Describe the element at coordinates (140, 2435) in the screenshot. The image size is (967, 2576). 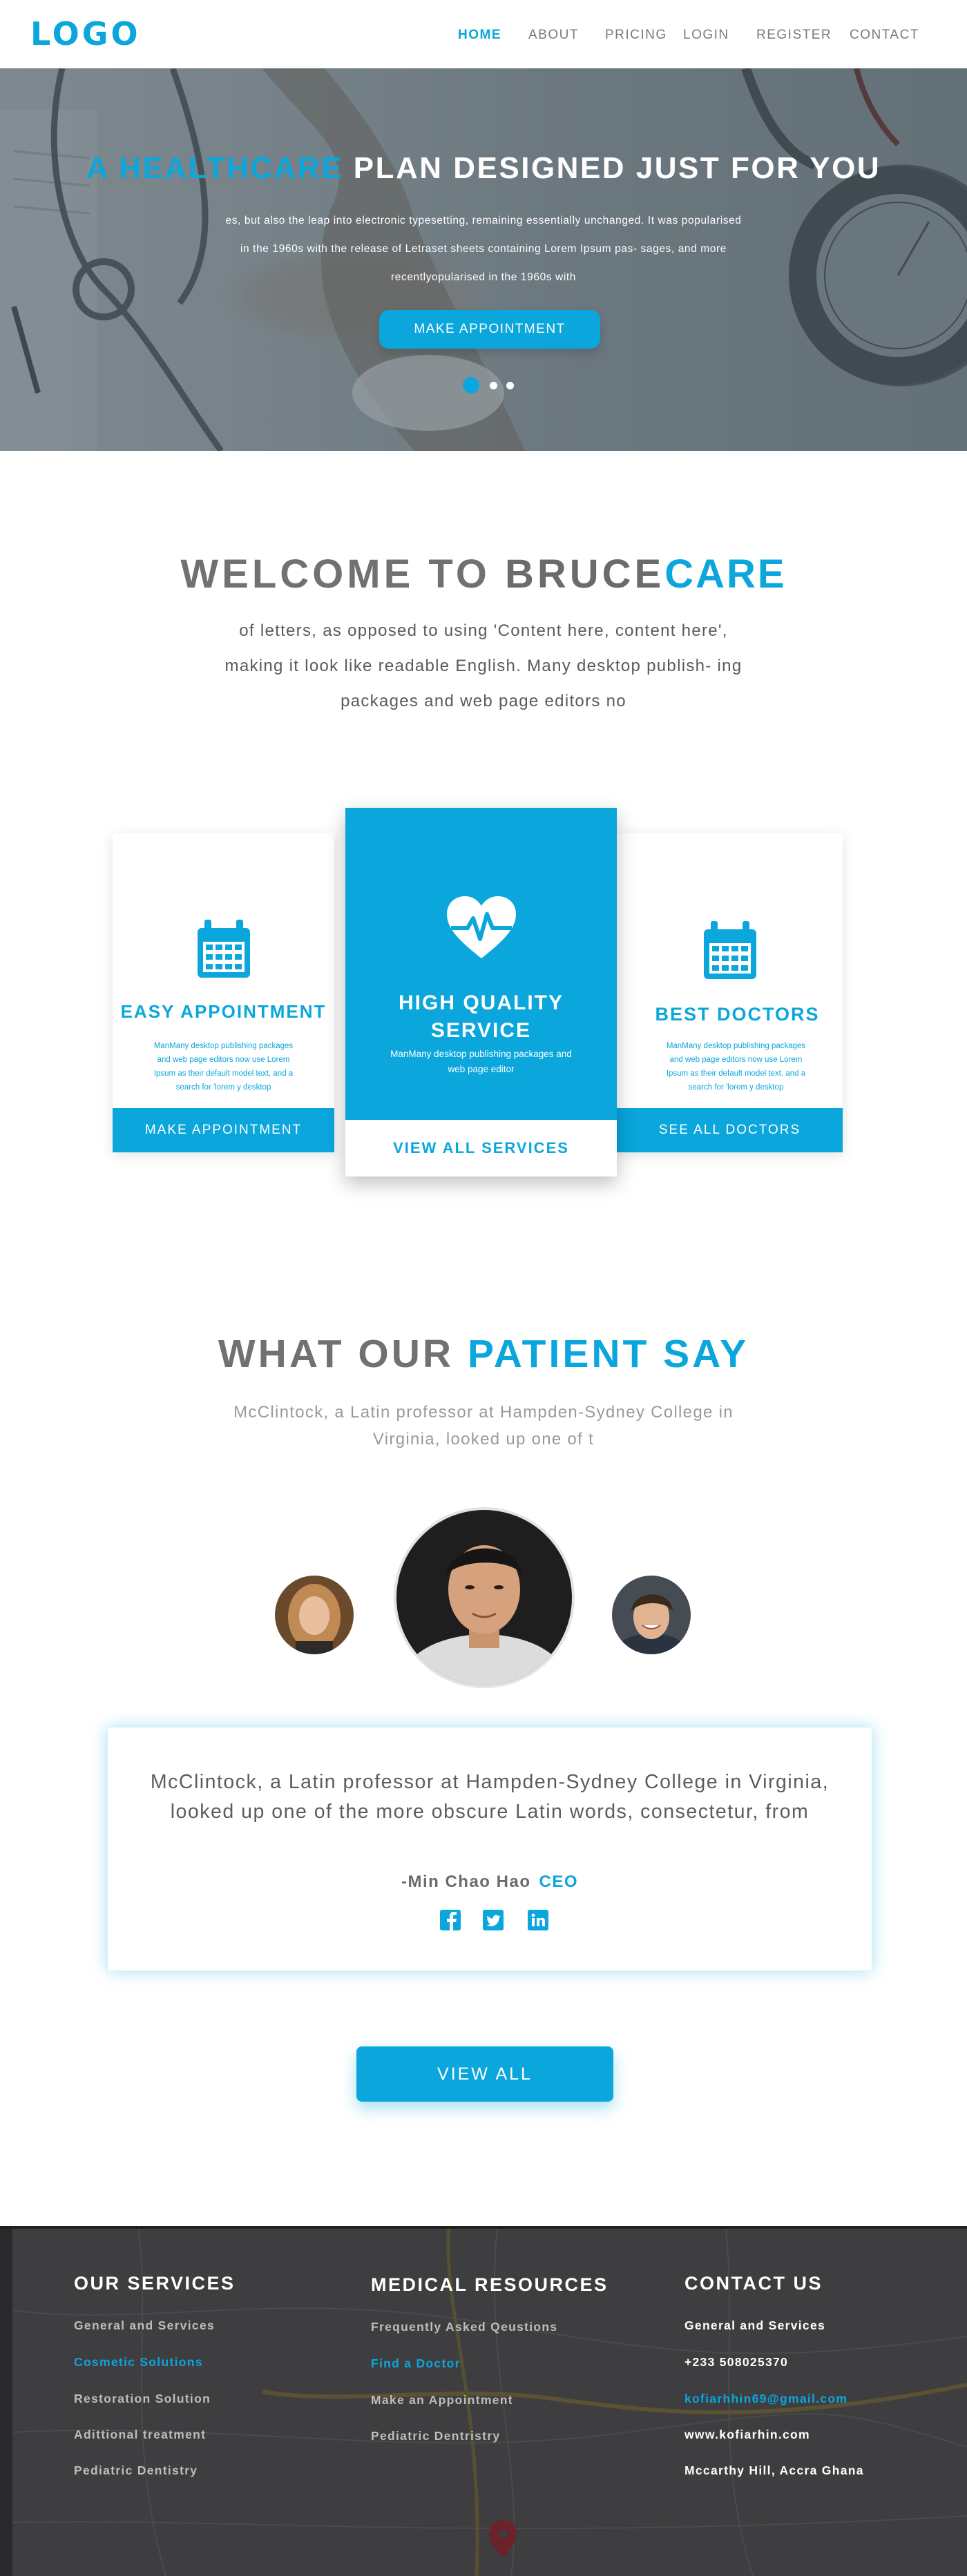
I see `footer-link: Adittional treatment` at that location.